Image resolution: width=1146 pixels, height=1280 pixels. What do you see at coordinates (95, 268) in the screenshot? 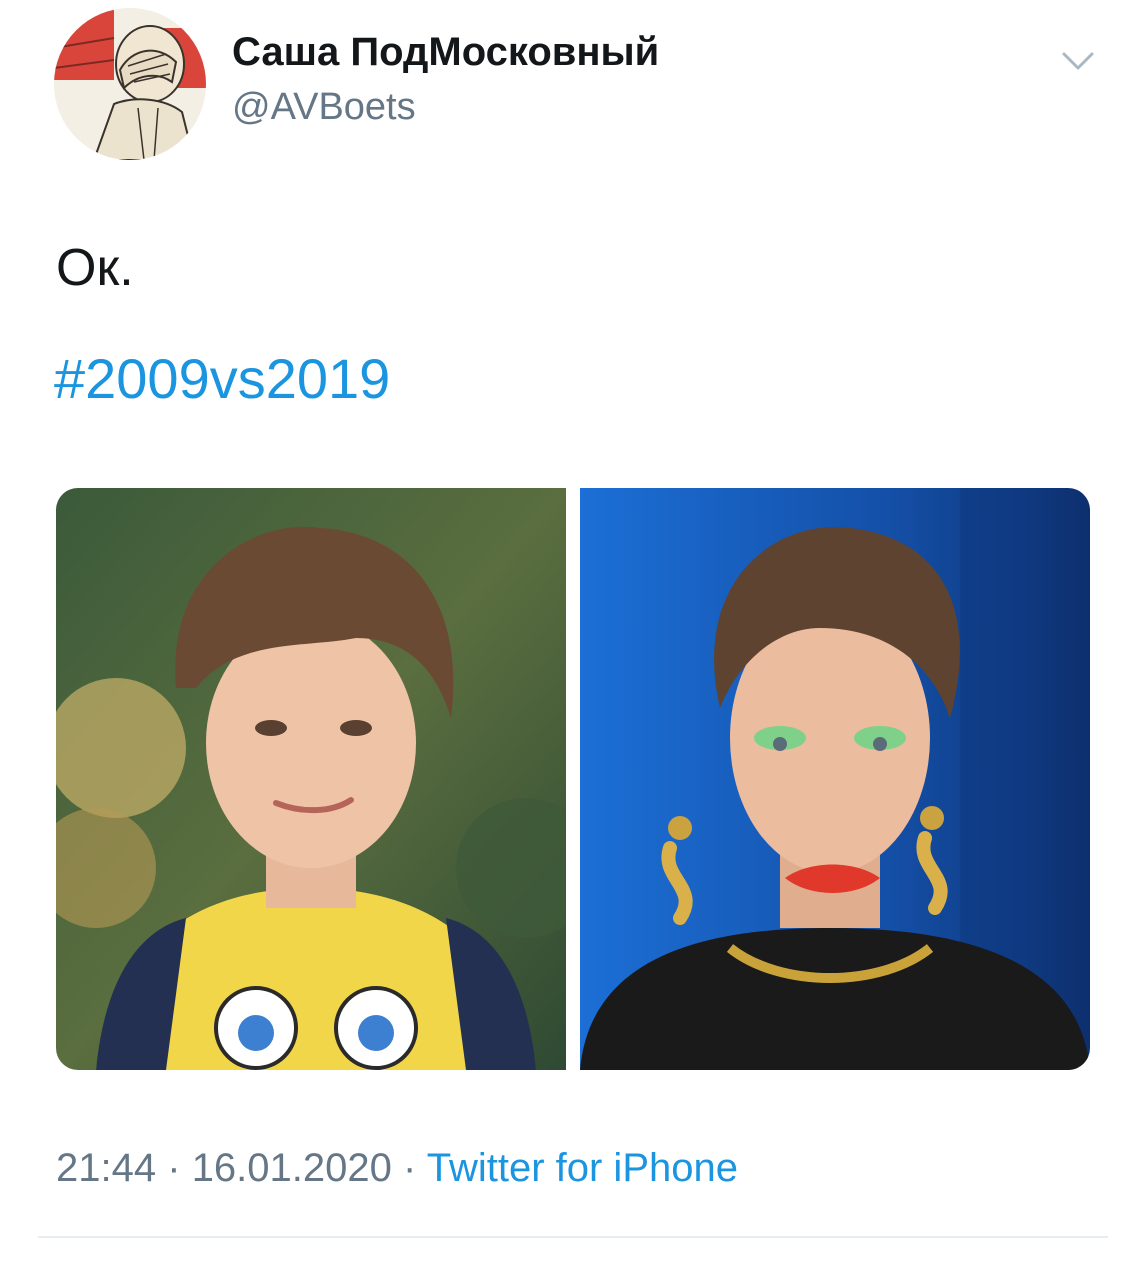
I see `tweet-text: Ок.` at bounding box center [95, 268].